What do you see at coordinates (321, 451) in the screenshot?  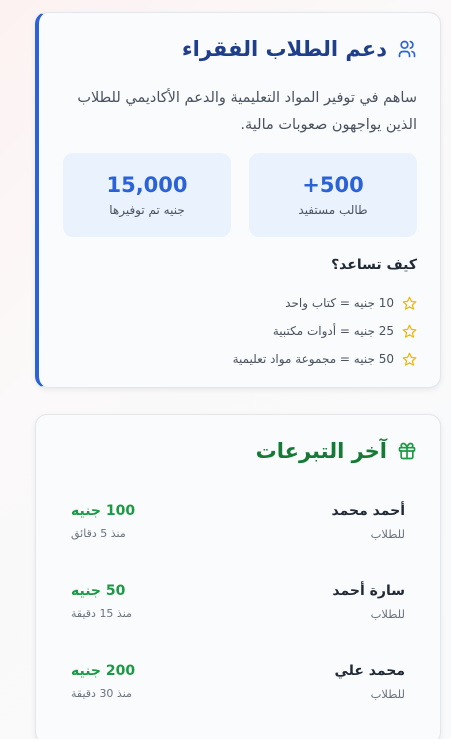 I see `donations-title: آخر التبرعات` at bounding box center [321, 451].